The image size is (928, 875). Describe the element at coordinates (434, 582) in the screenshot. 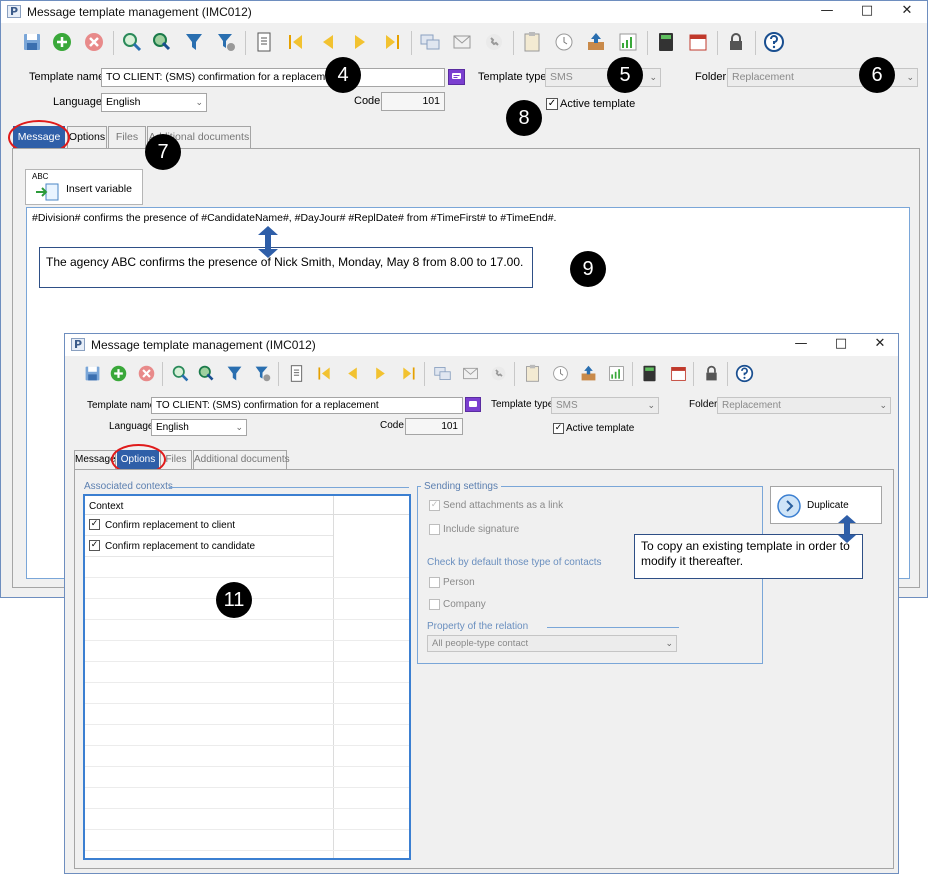

I see `person-checkbox` at that location.